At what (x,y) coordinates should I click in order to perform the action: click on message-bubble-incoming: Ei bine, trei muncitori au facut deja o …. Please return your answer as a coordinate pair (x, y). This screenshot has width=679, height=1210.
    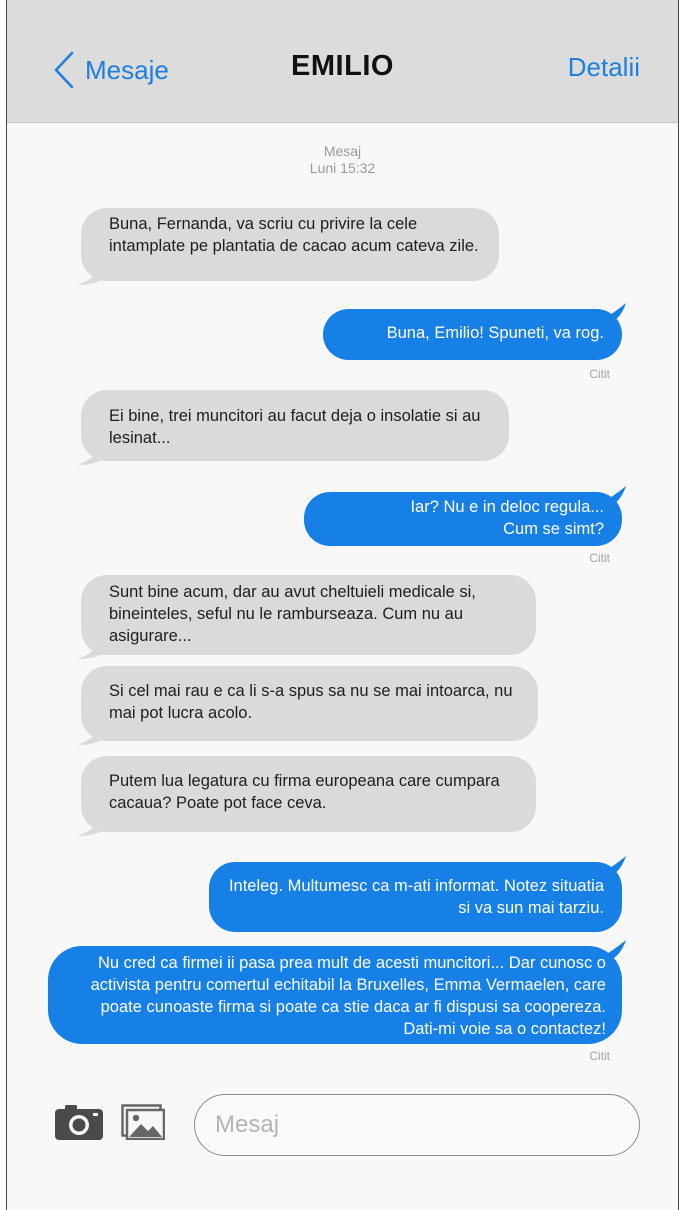
    Looking at the image, I should click on (293, 427).